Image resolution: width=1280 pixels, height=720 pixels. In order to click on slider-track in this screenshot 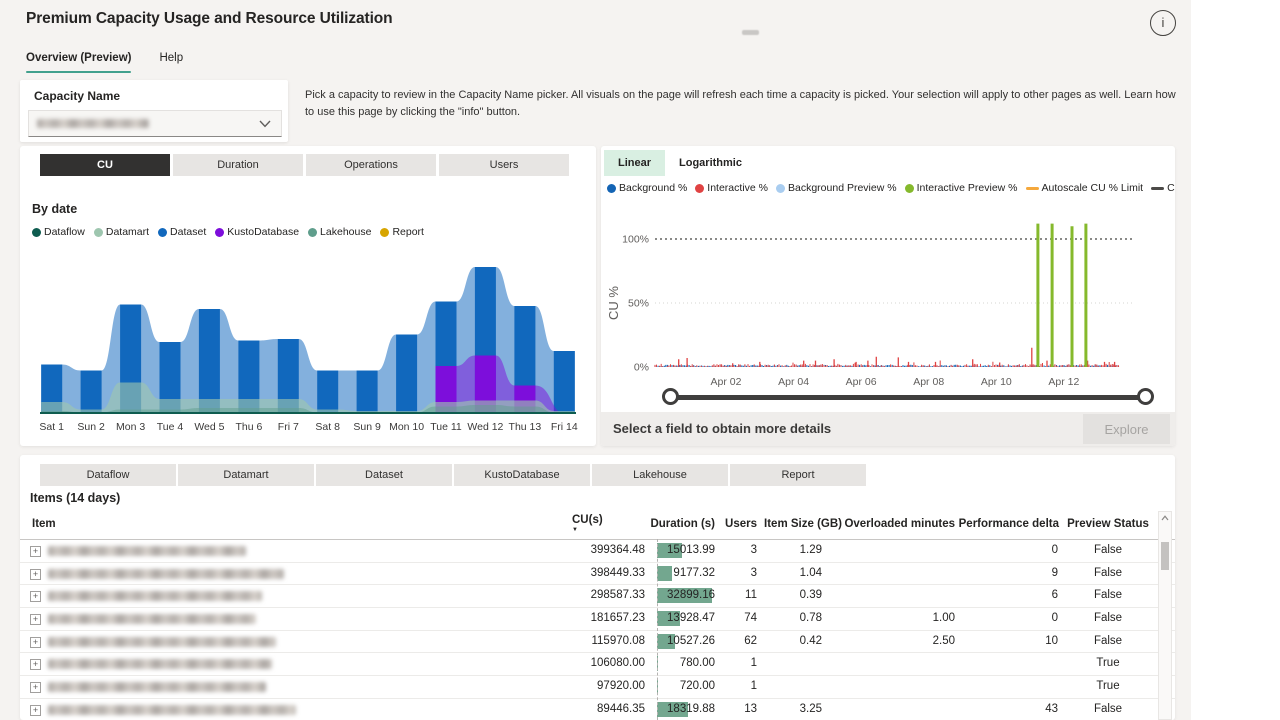, I will do `click(907, 397)`.